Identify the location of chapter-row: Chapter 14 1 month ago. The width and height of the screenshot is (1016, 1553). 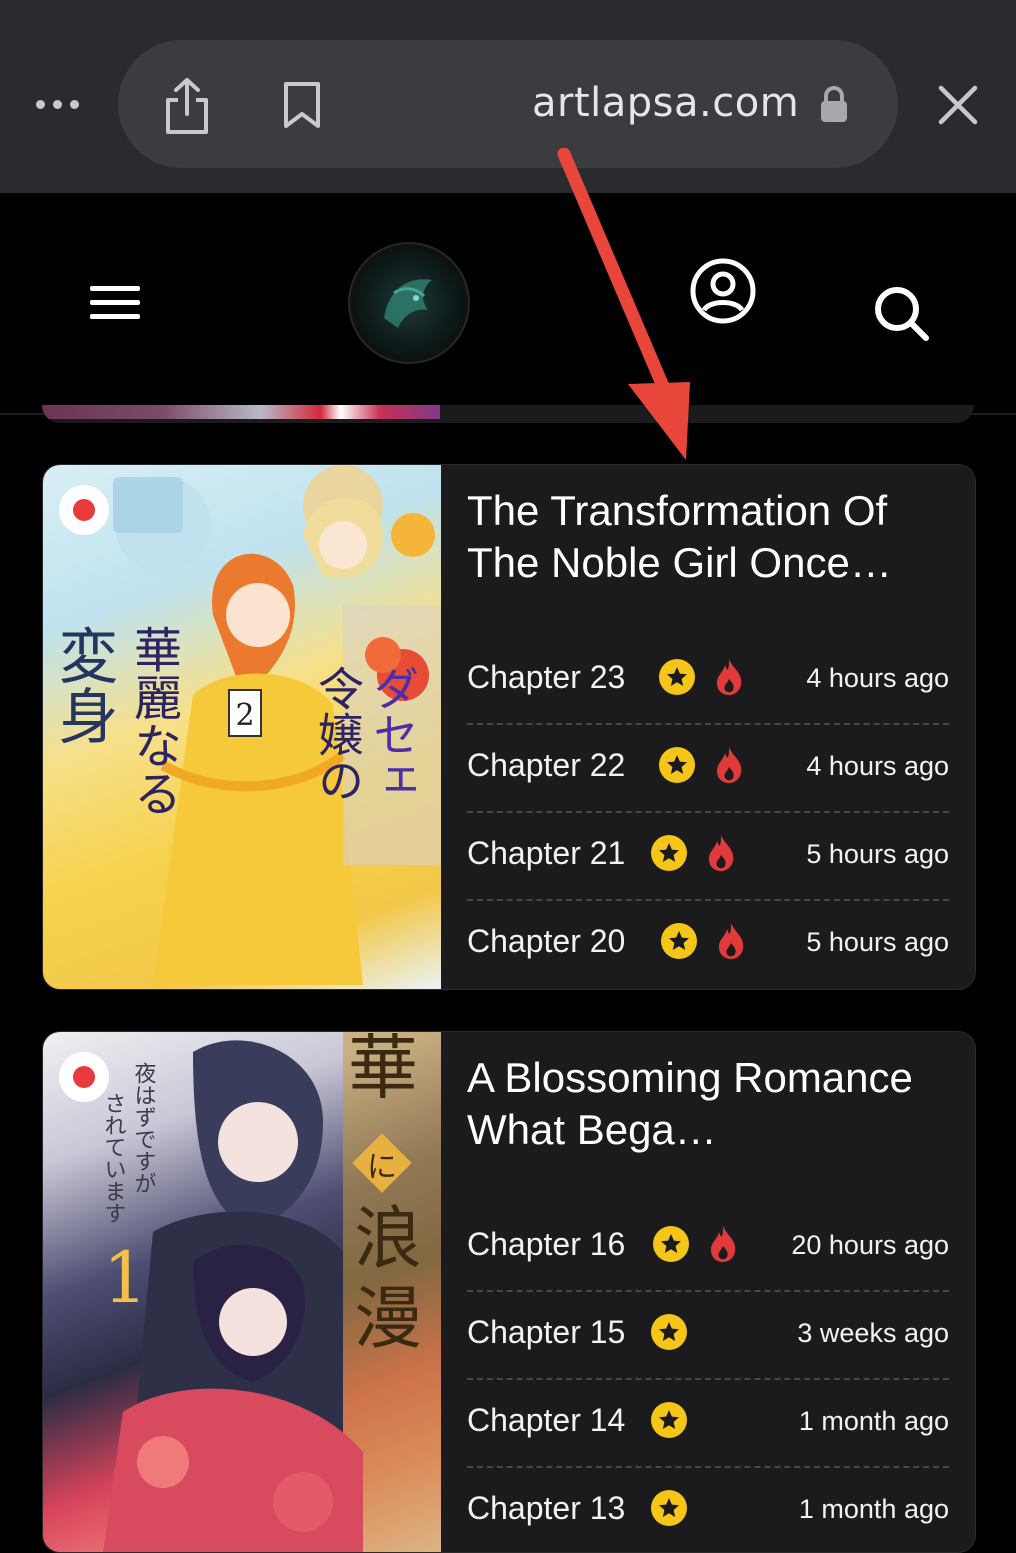
(708, 1424).